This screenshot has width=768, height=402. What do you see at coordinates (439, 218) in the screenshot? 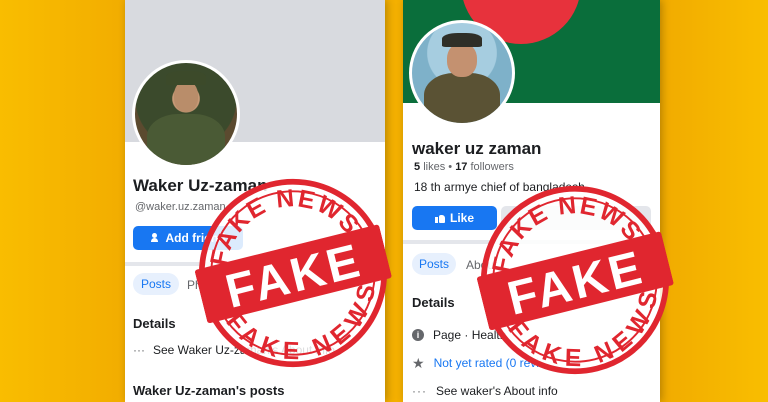
I see `thumbs-up-icon` at bounding box center [439, 218].